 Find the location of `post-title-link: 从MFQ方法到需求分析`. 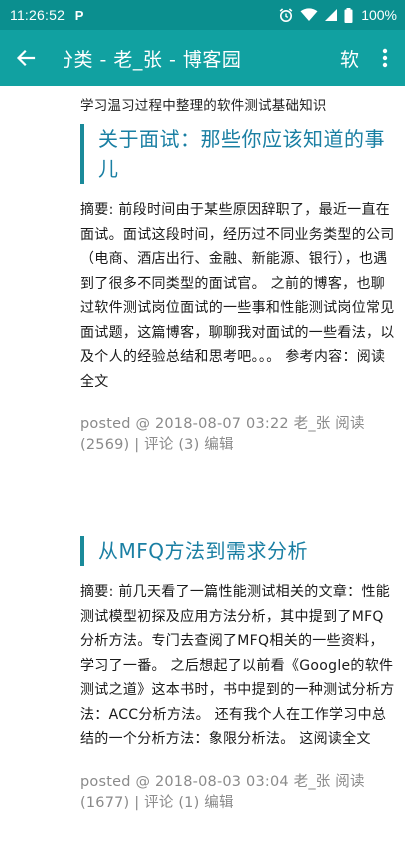

post-title-link: 从MFQ方法到需求分析 is located at coordinates (237, 551).